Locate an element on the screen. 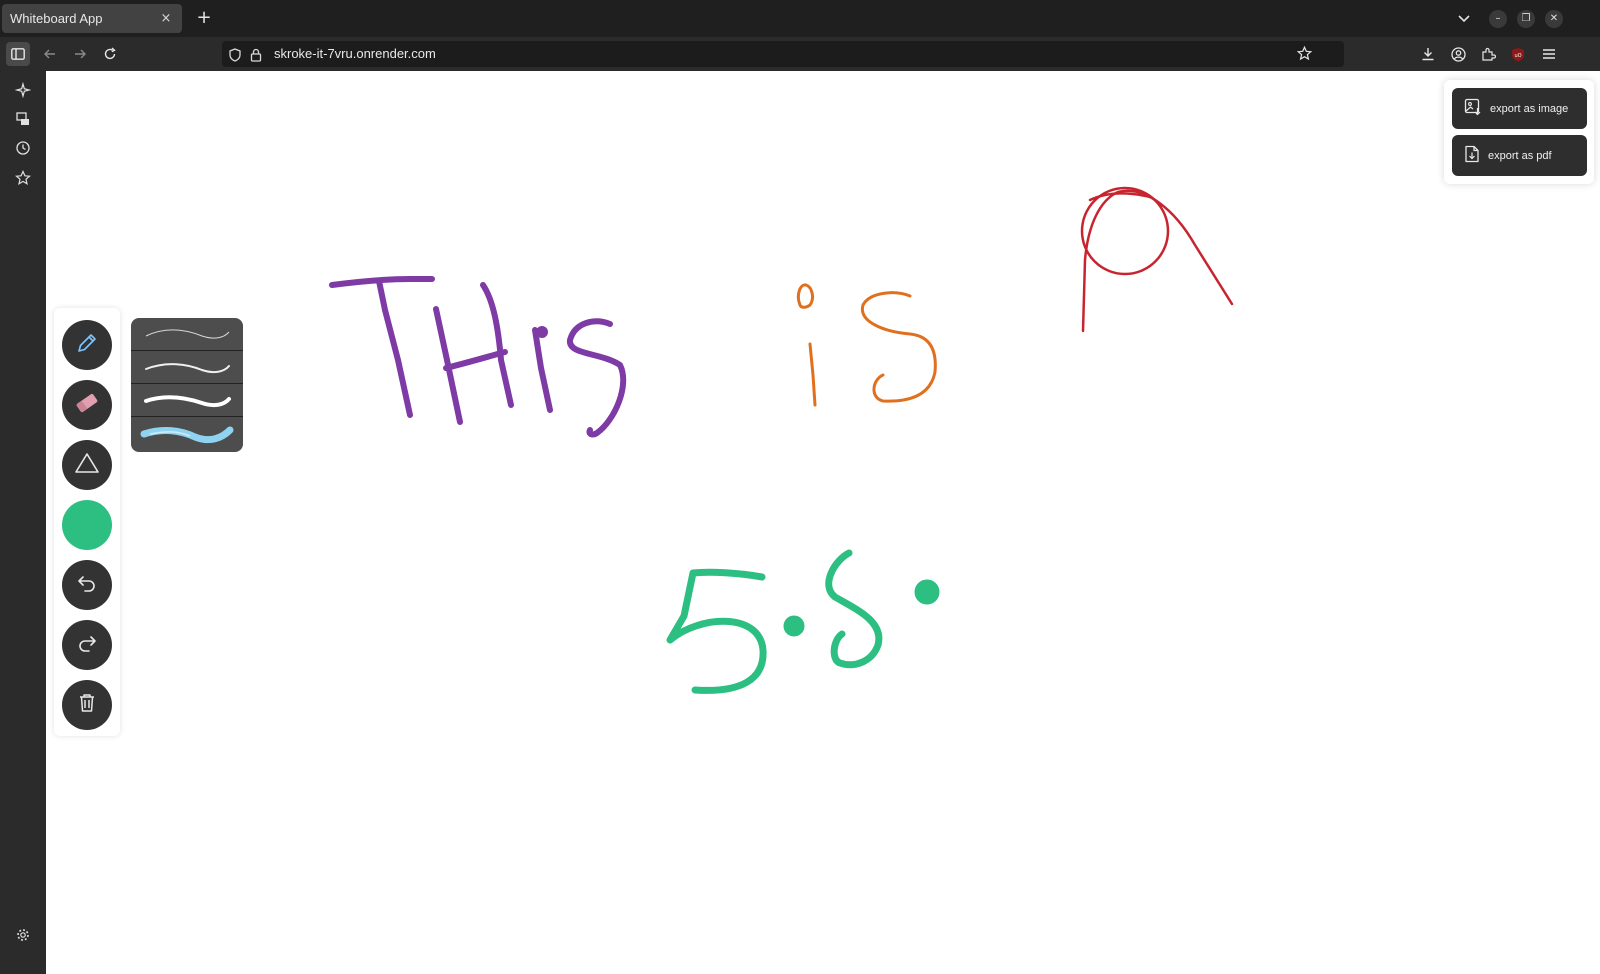  browser-nav-bar: skroke-it-7vru.onrender.com uO is located at coordinates (800, 54).